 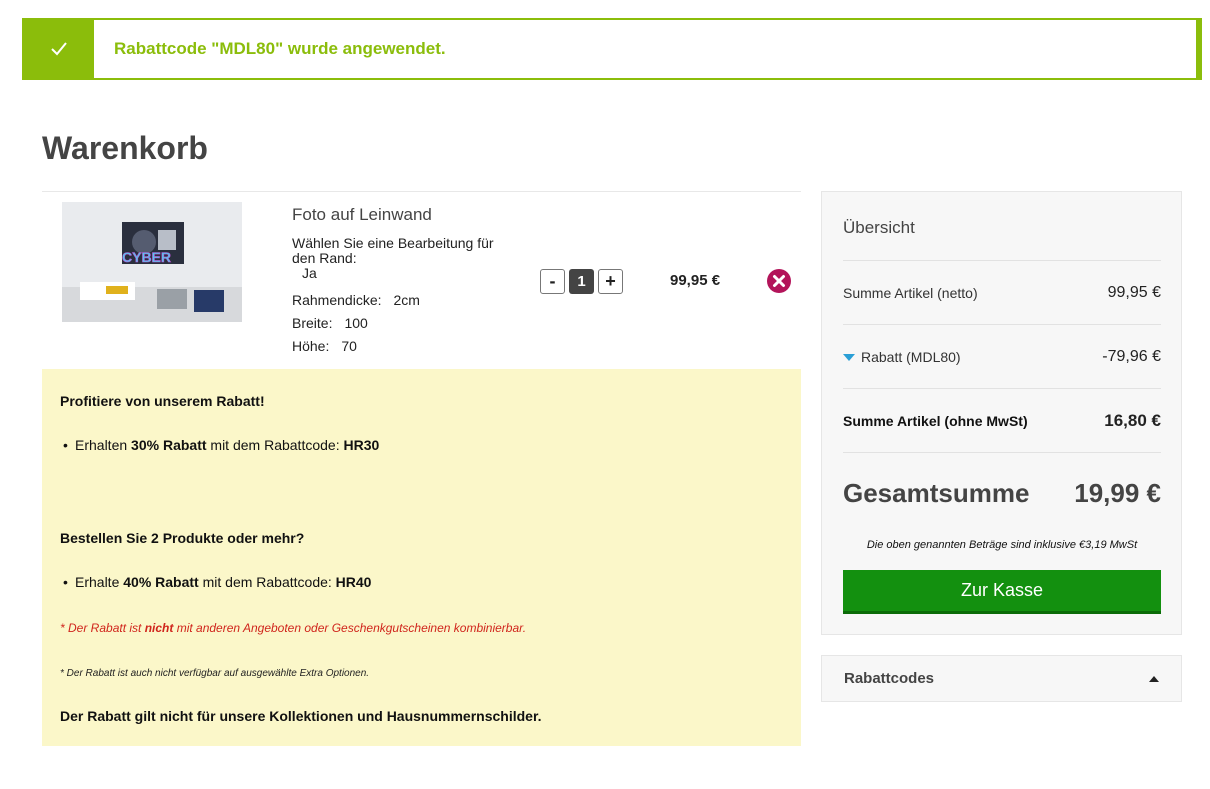 I want to click on offer-code: HR30, so click(x=361, y=445).